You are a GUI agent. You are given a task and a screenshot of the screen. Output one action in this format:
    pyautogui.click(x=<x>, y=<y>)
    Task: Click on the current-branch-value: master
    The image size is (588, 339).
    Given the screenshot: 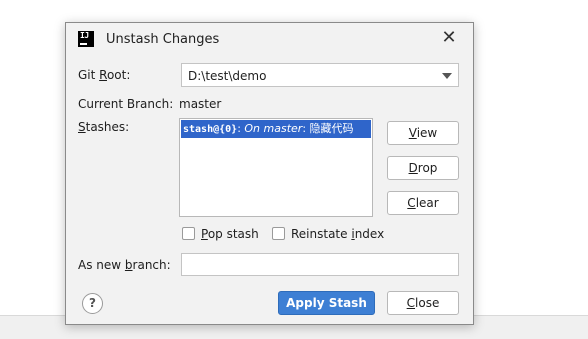 What is the action you would take?
    pyautogui.click(x=200, y=104)
    